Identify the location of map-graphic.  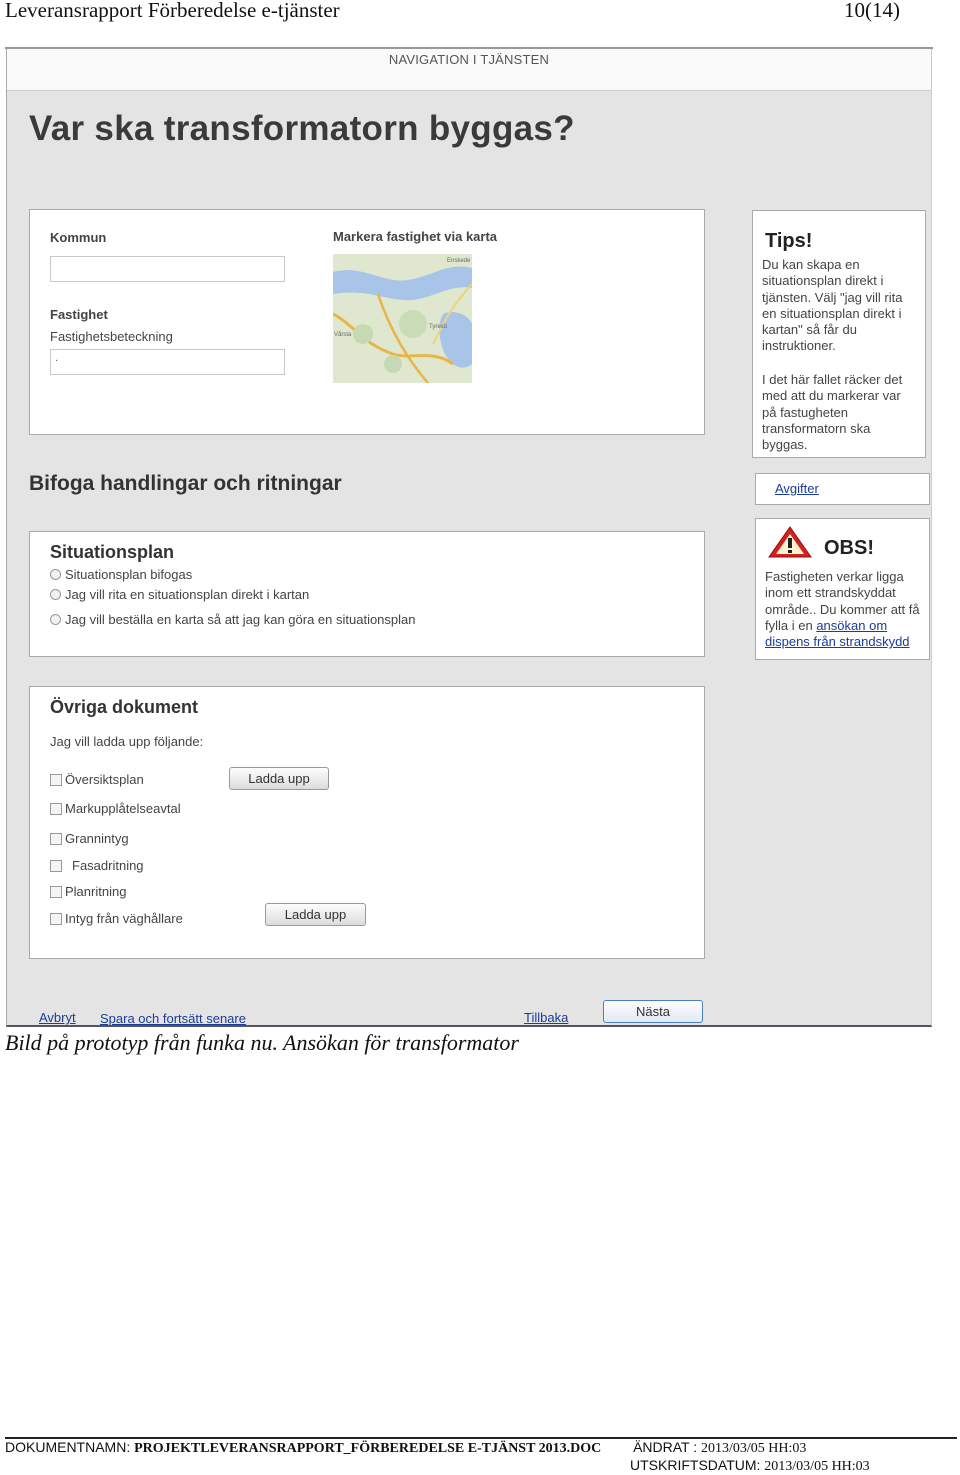
(402, 318).